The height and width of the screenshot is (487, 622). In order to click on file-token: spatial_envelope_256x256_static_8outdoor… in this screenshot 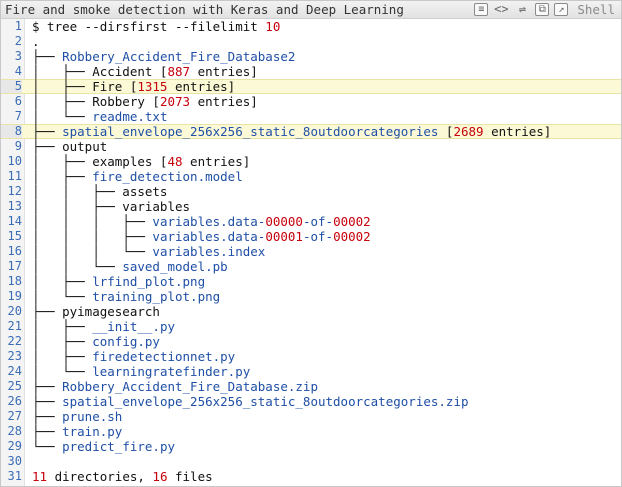, I will do `click(265, 401)`.